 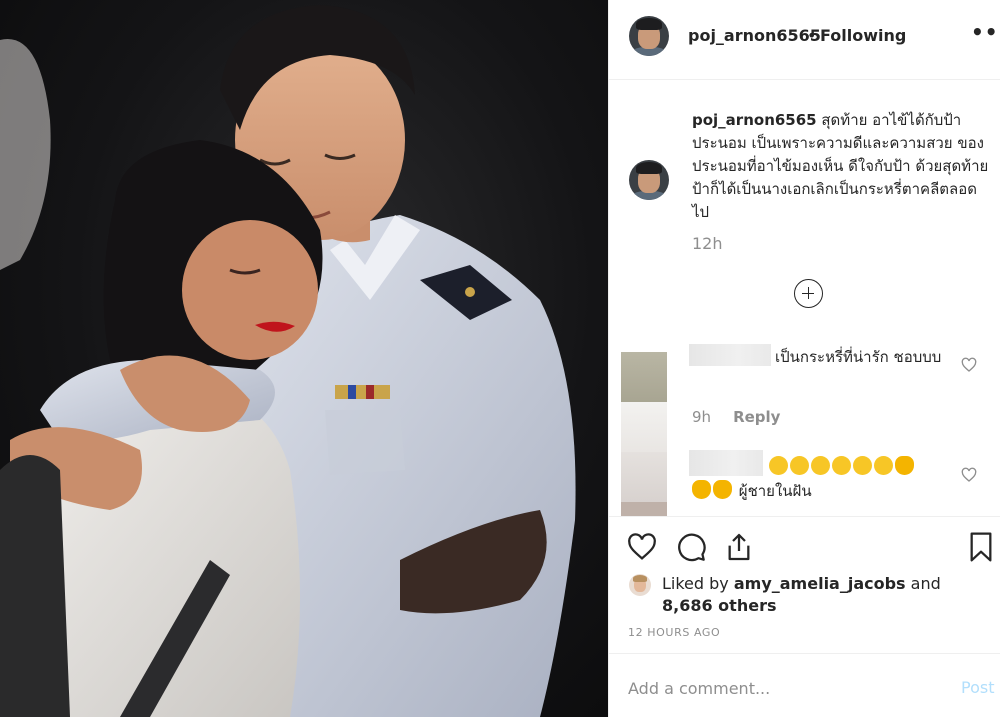 What do you see at coordinates (820, 583) in the screenshot?
I see `liker-username: amy_amelia_jacobs` at bounding box center [820, 583].